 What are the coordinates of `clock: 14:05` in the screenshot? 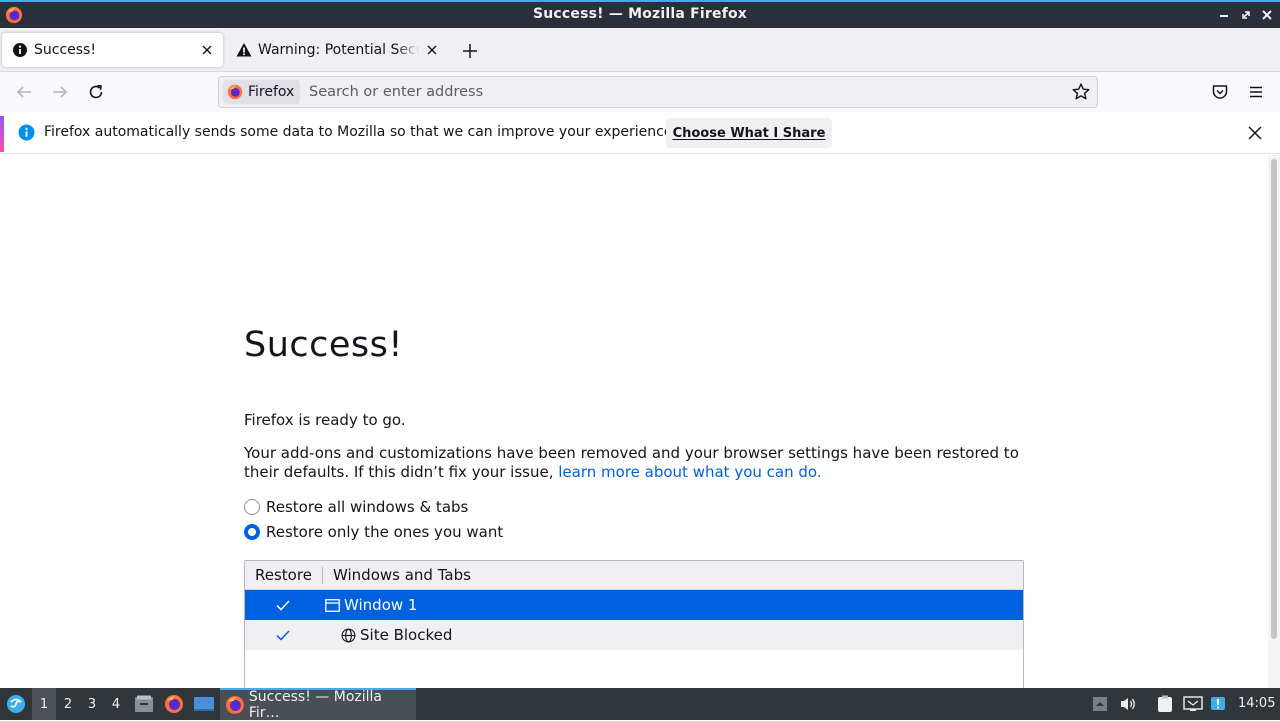 It's located at (1256, 703).